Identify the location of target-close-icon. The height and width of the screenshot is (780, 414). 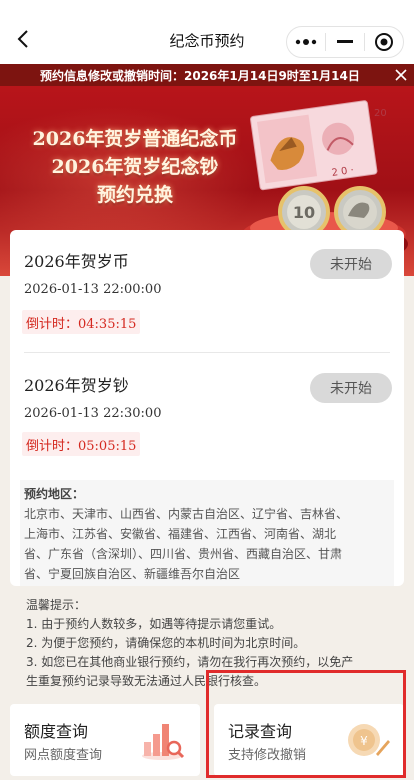
(384, 42).